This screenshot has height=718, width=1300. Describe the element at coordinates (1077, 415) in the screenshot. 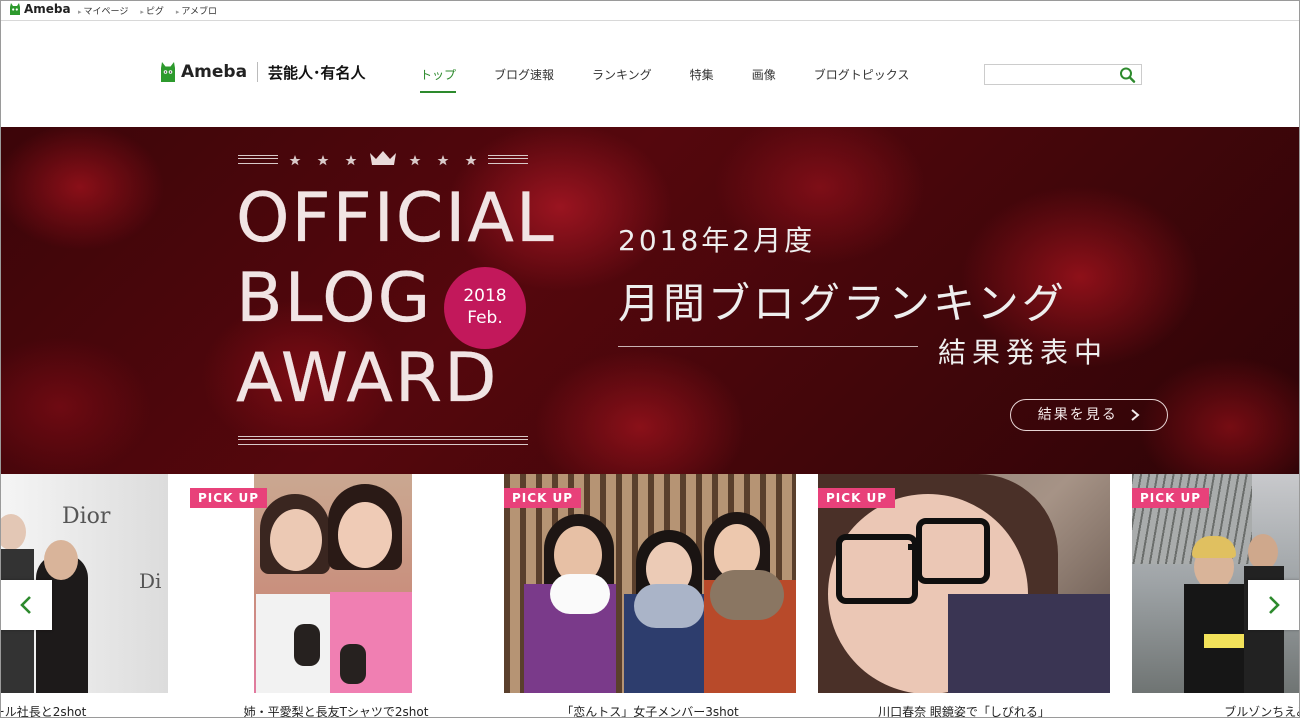

I see `see-results-label: 結果を見る` at that location.